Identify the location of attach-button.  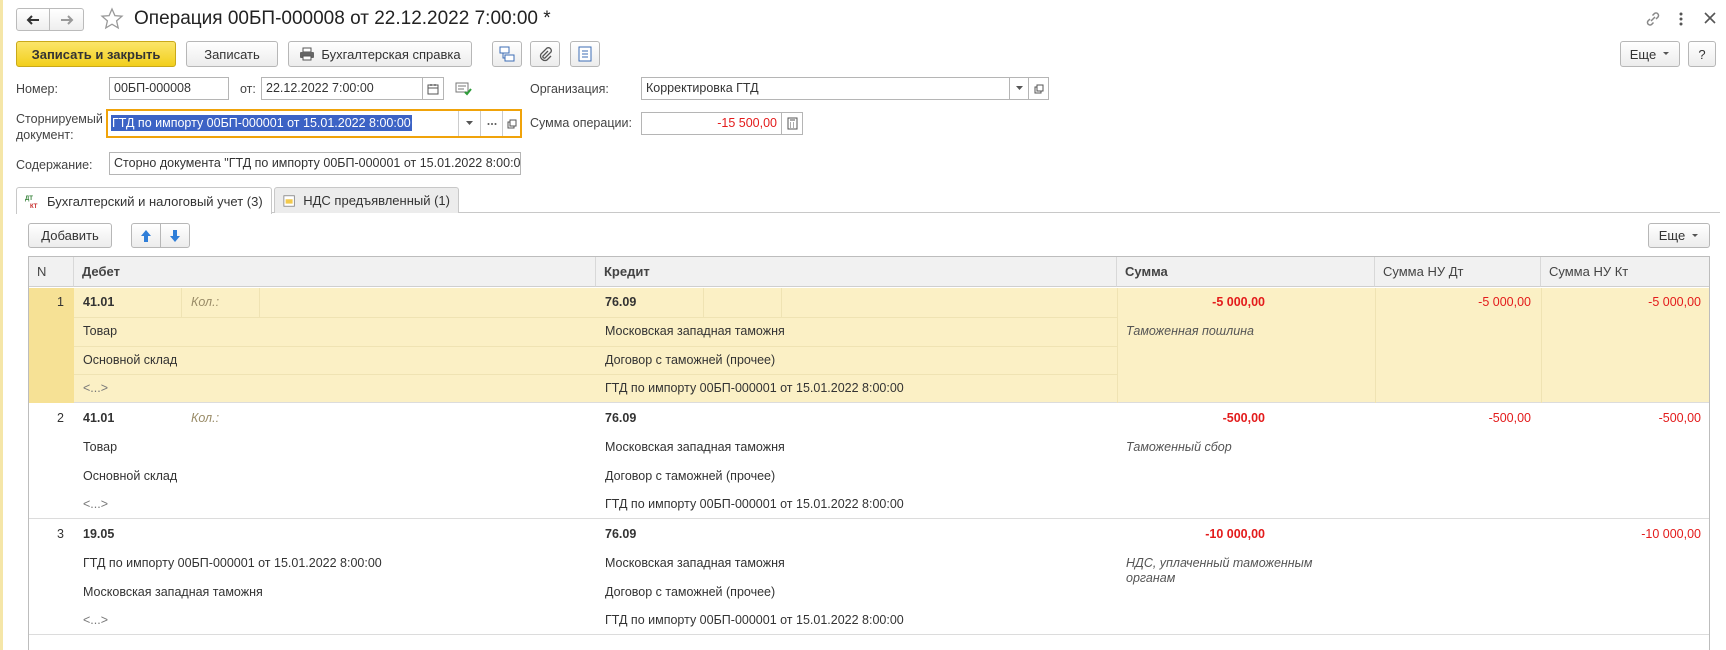
(545, 54).